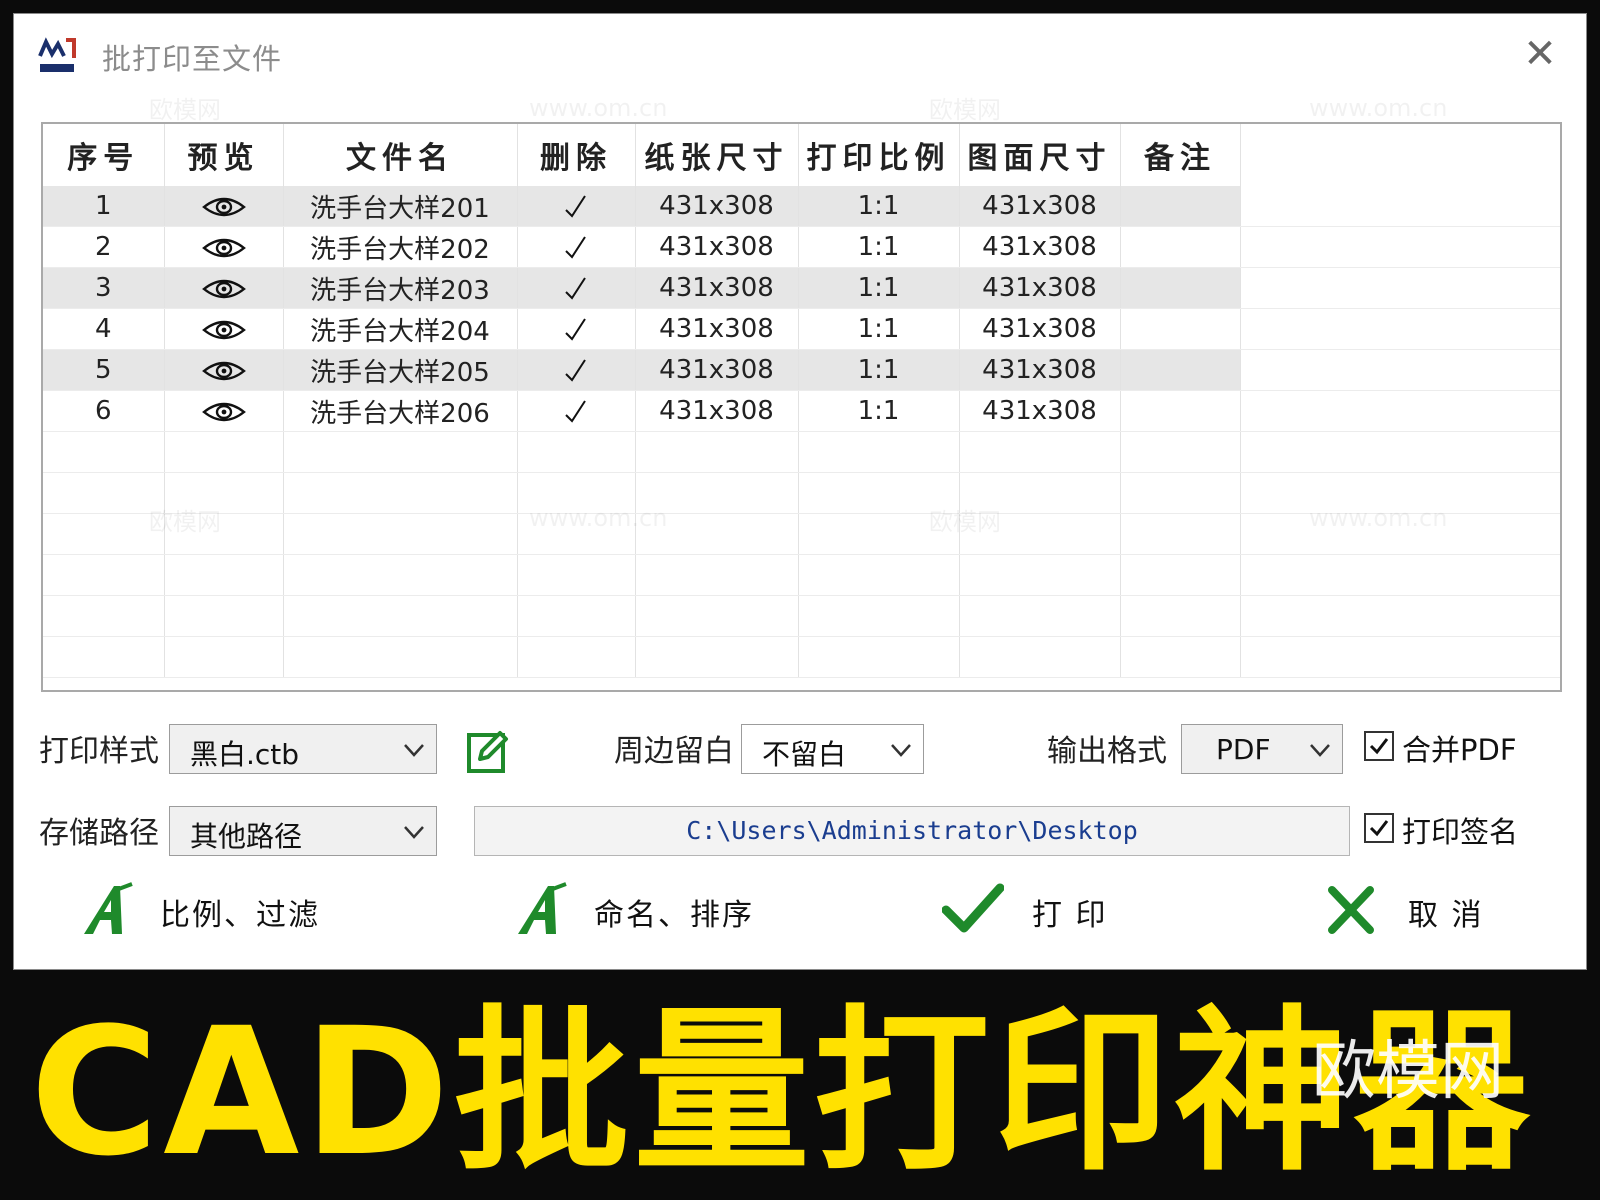 Image resolution: width=1600 pixels, height=1200 pixels. What do you see at coordinates (800, 57) in the screenshot?
I see `title-bar: 批打印至文件 ✕` at bounding box center [800, 57].